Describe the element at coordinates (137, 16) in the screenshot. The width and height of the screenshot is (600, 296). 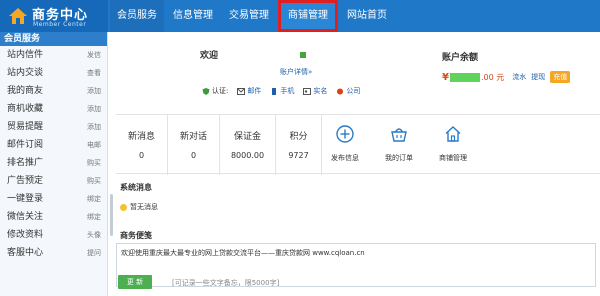
I see `nav-member-service: 会员服务` at that location.